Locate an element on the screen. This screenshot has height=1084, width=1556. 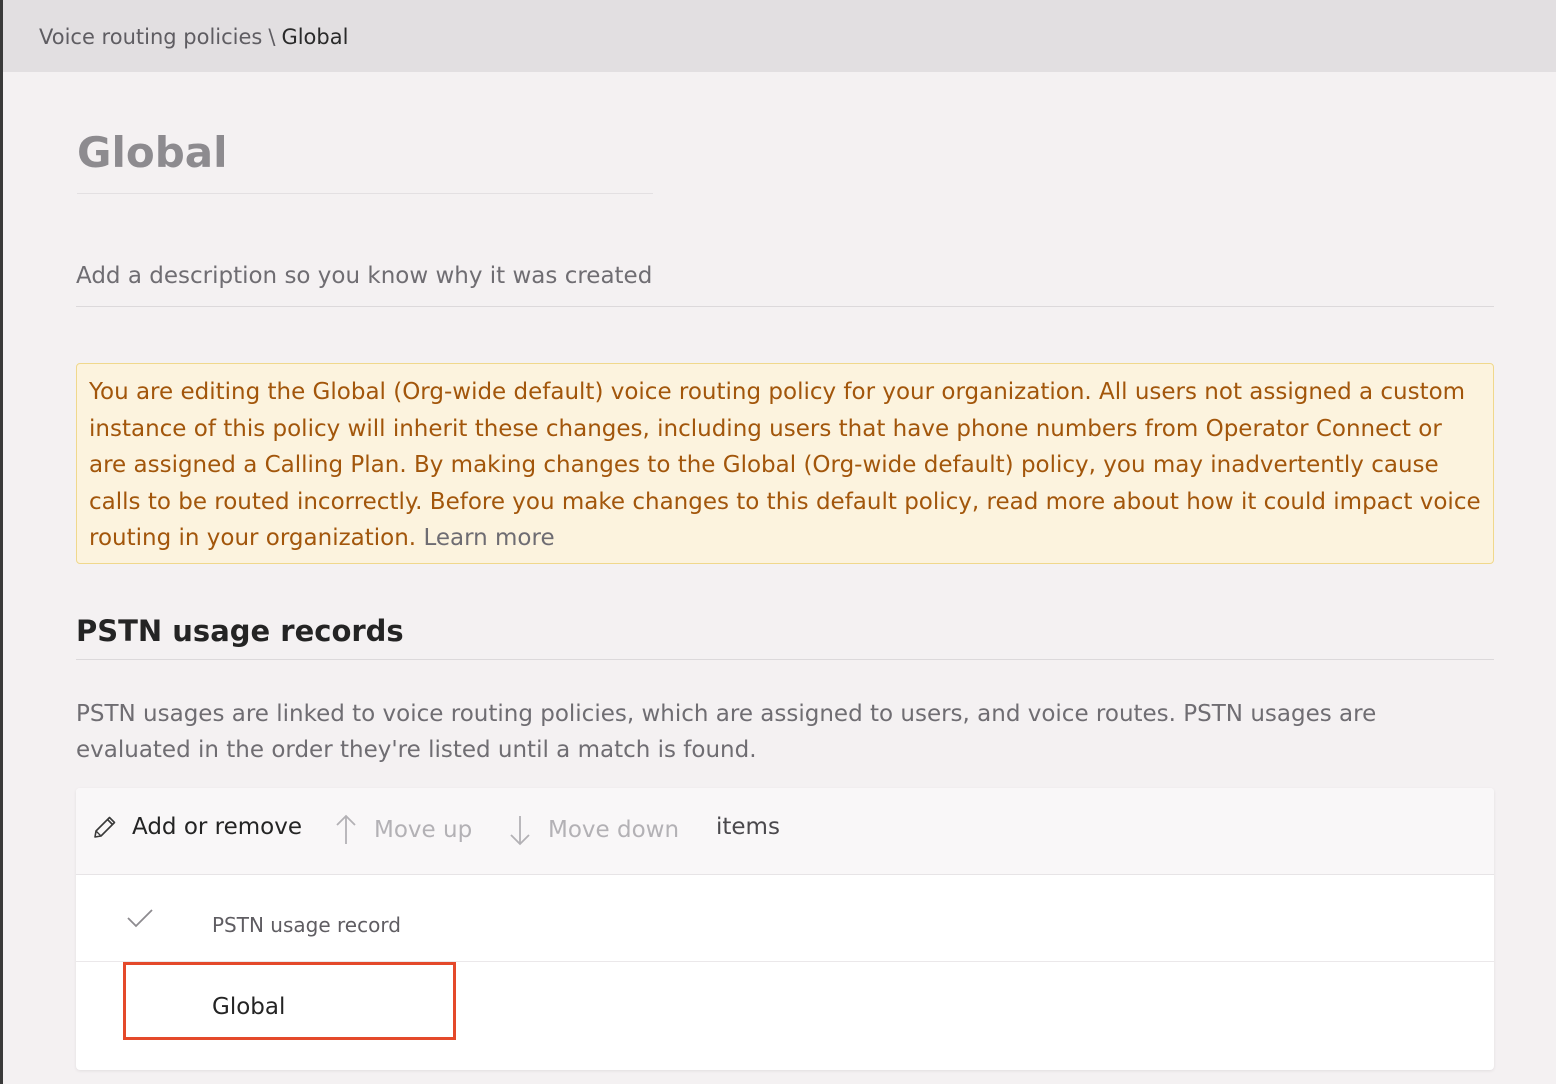
add-or-remove-button: Add or remove is located at coordinates (197, 827).